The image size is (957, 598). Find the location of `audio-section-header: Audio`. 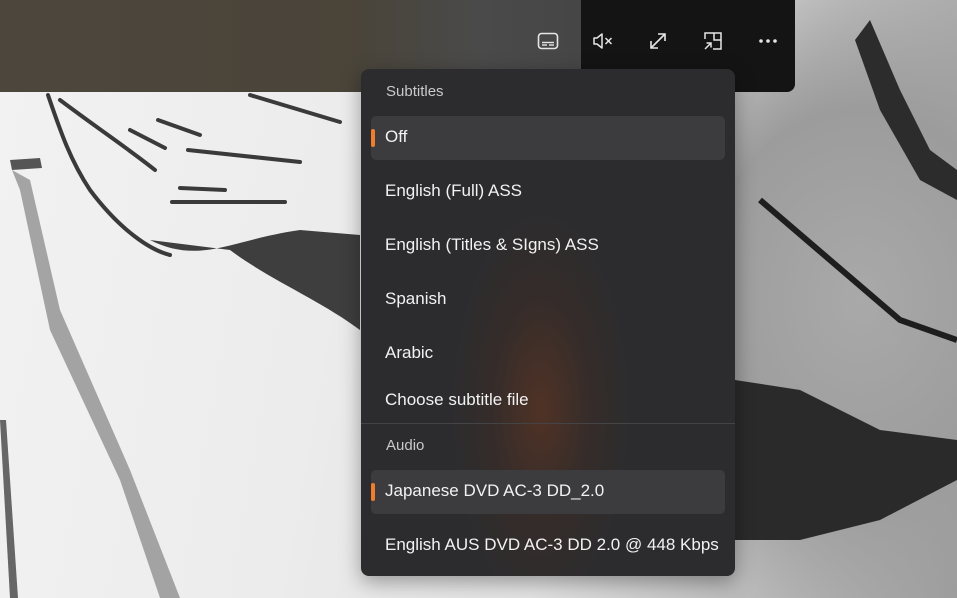

audio-section-header: Audio is located at coordinates (405, 445).